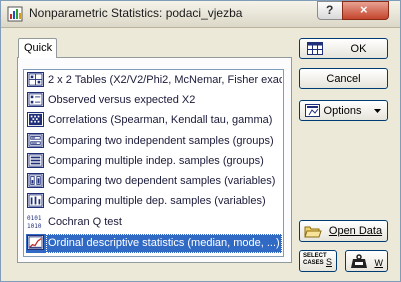 The image size is (401, 282). I want to click on tab-quick-label: Quick, so click(38, 48).